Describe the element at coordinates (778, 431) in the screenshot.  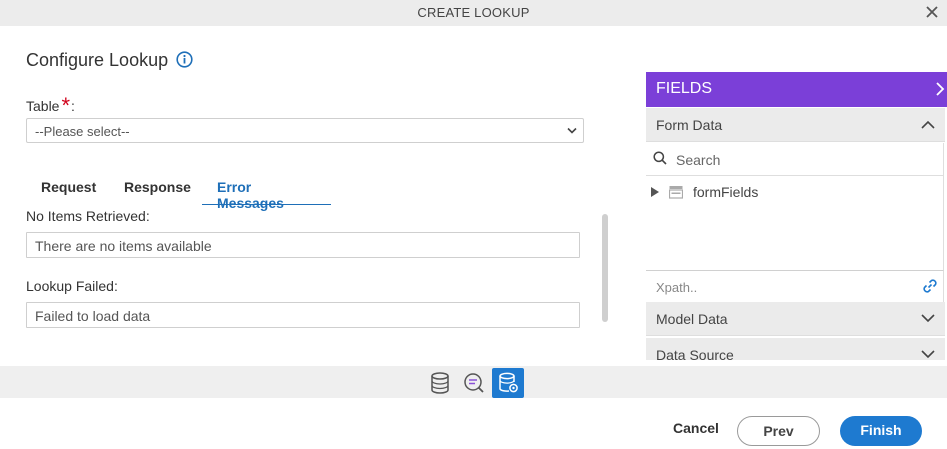
I see `prev-button: Prev` at that location.